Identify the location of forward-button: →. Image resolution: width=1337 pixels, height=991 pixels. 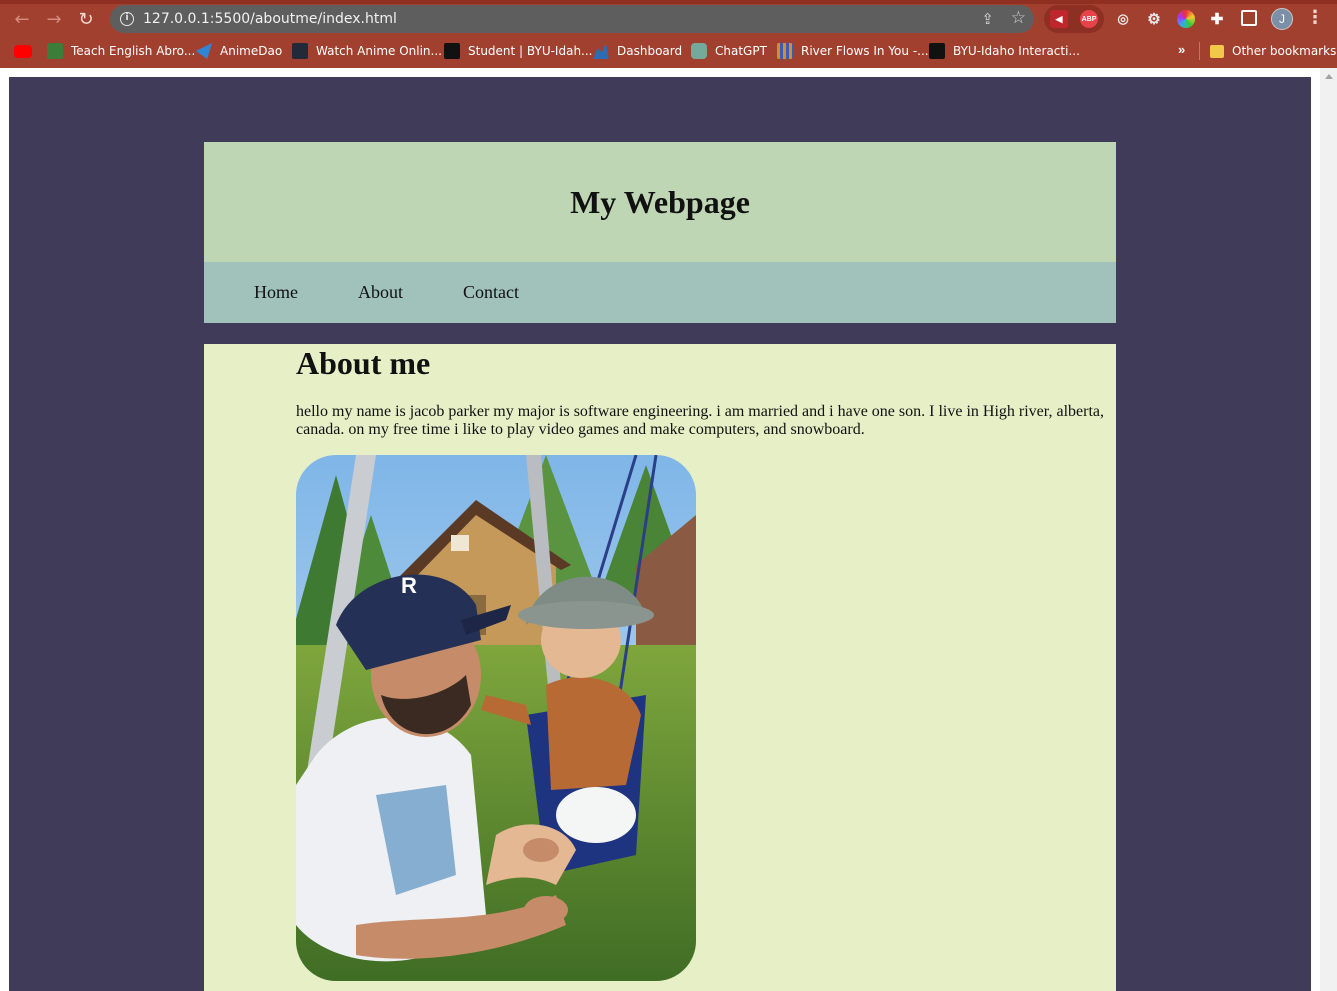
(54, 19).